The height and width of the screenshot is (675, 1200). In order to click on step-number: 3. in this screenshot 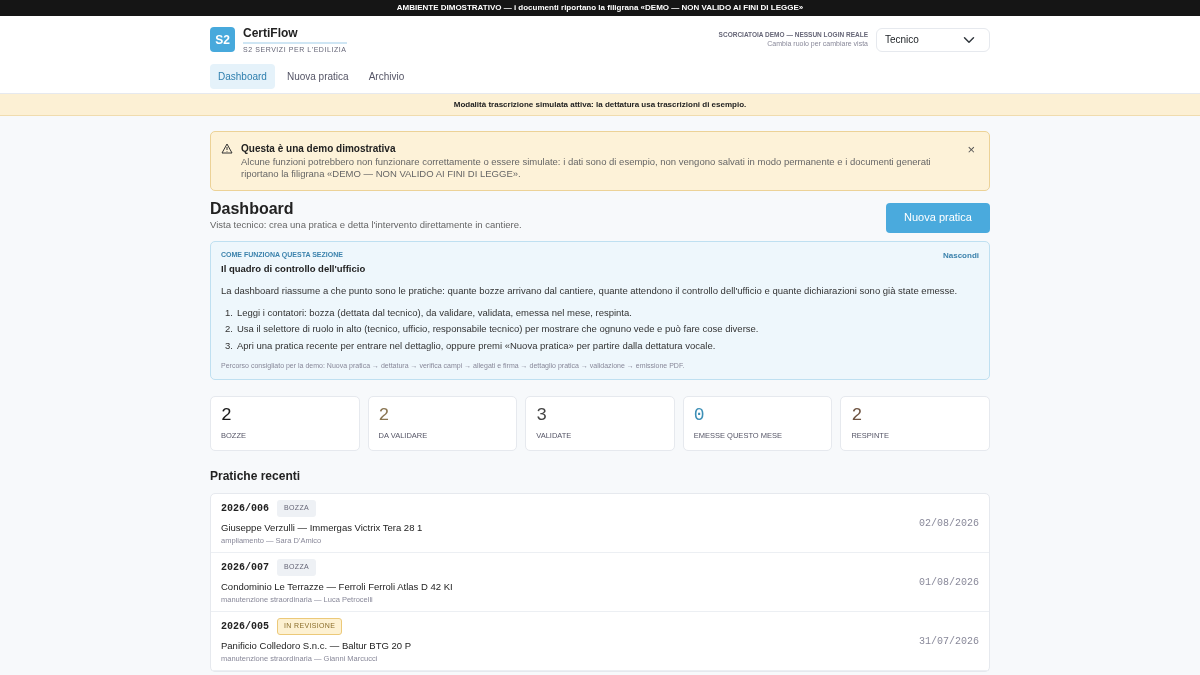, I will do `click(229, 345)`.